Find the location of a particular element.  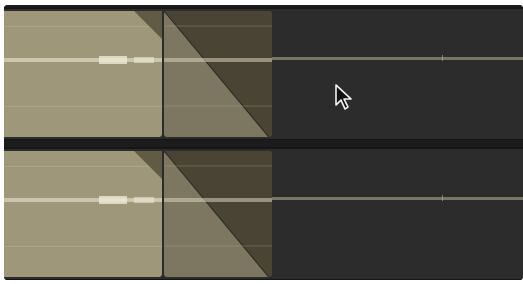

audio-clip-1-selected-overlap is located at coordinates (218, 74).